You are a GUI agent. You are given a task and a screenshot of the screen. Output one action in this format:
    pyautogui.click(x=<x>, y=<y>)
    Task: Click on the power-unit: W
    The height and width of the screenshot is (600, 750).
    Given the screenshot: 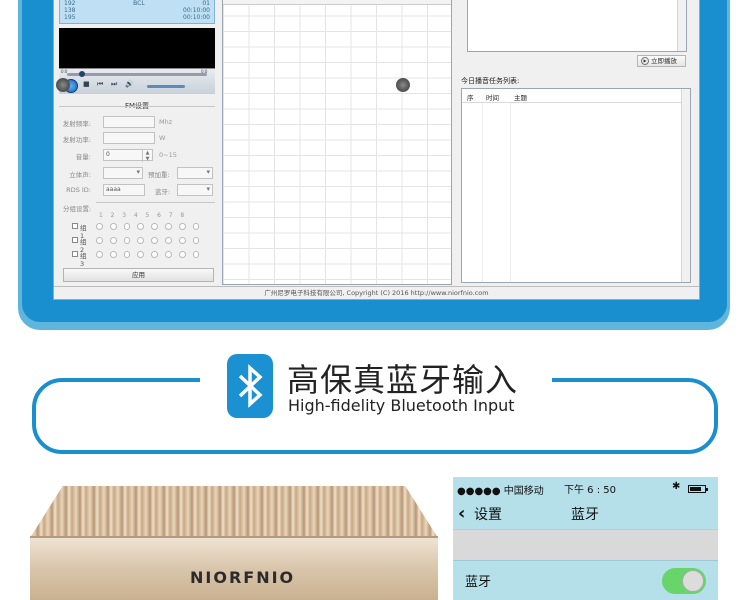 What is the action you would take?
    pyautogui.click(x=162, y=138)
    